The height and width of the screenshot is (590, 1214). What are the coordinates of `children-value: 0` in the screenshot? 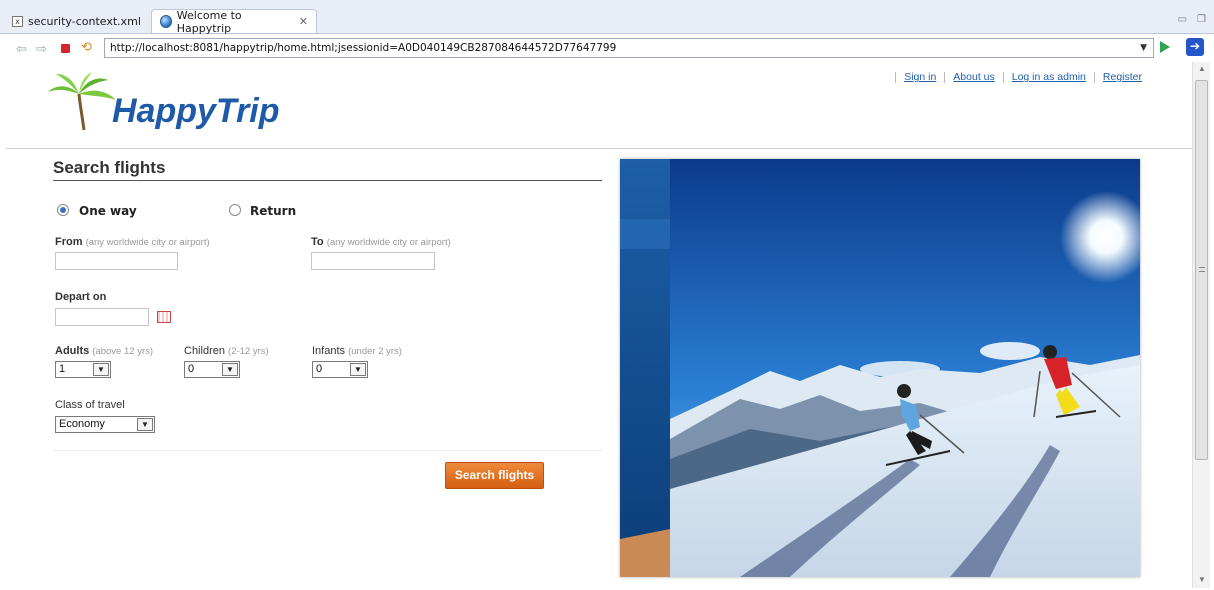 It's located at (191, 369).